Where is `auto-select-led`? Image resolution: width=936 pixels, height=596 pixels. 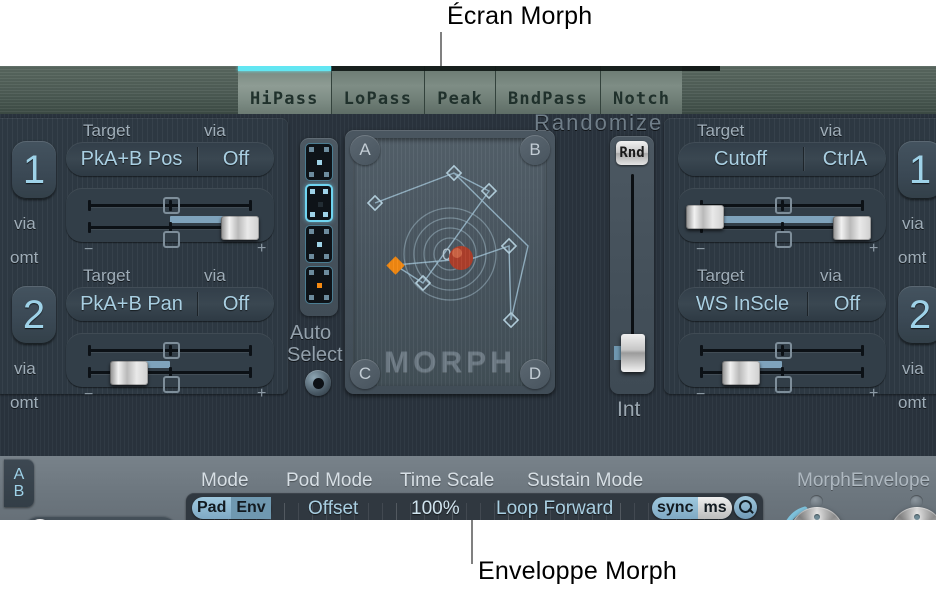
auto-select-led is located at coordinates (318, 383).